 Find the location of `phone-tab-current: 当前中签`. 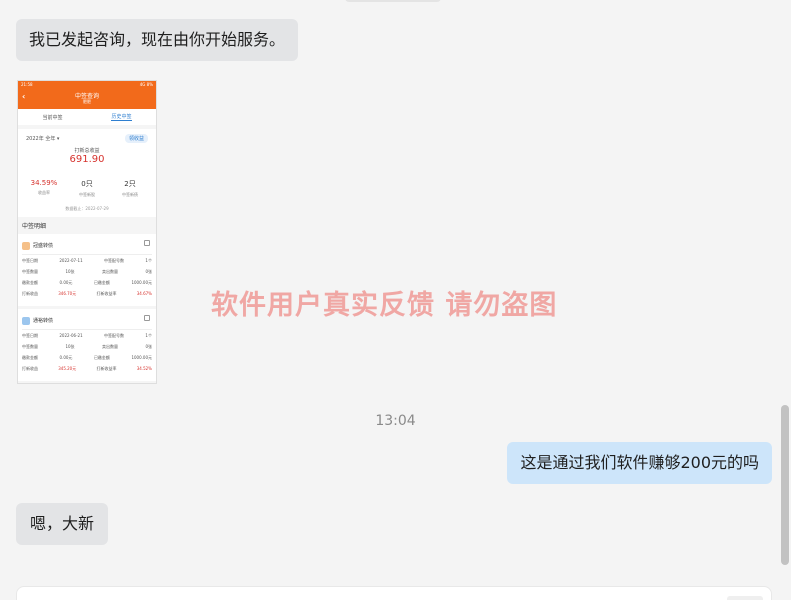

phone-tab-current: 当前中签 is located at coordinates (52, 117).